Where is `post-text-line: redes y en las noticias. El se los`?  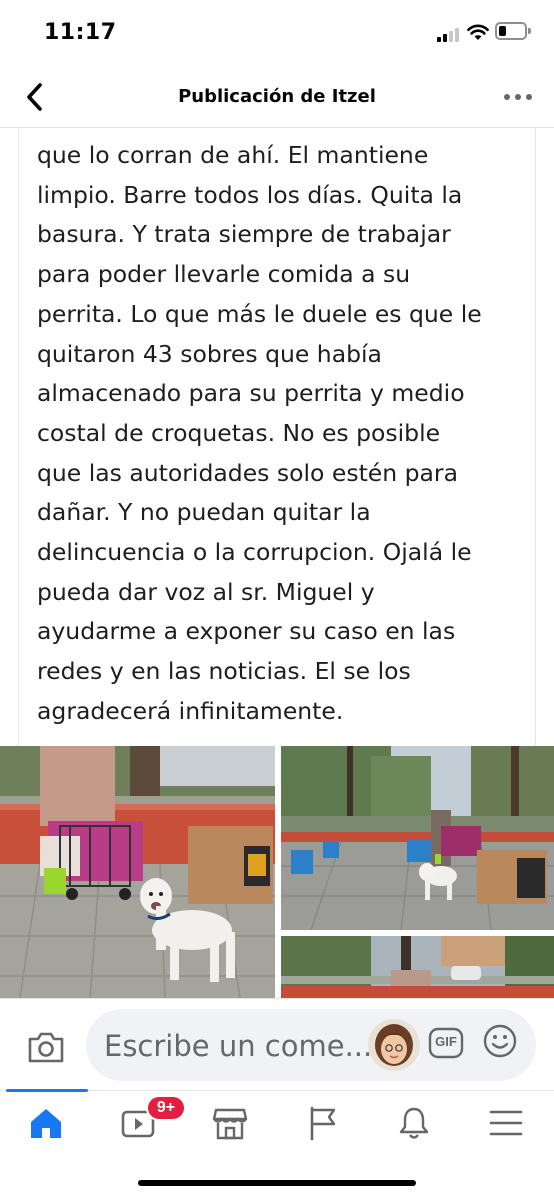
post-text-line: redes y en las noticias. El se los is located at coordinates (224, 671).